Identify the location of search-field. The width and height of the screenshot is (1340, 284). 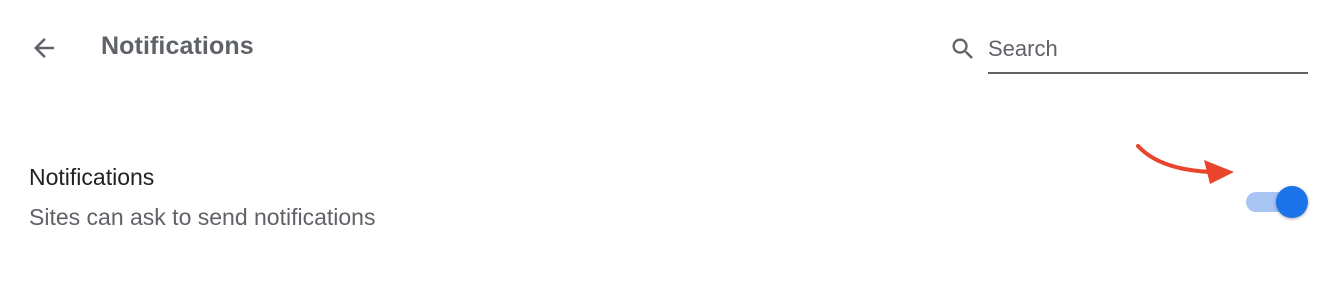
(1148, 52).